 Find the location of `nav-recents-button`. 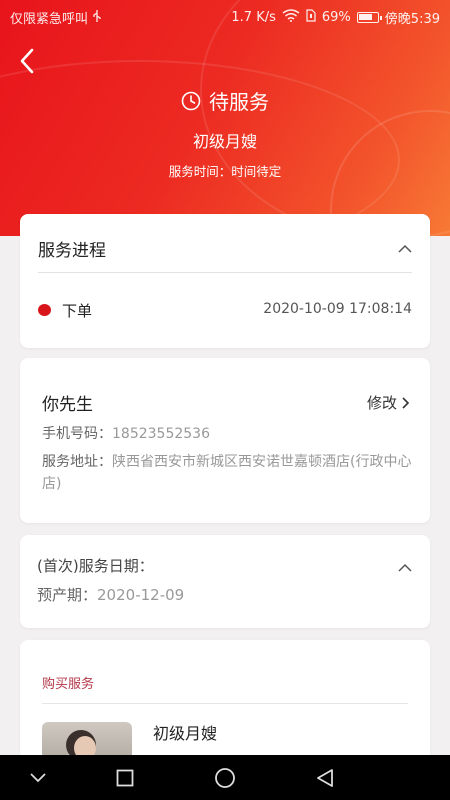

nav-recents-button is located at coordinates (125, 777).